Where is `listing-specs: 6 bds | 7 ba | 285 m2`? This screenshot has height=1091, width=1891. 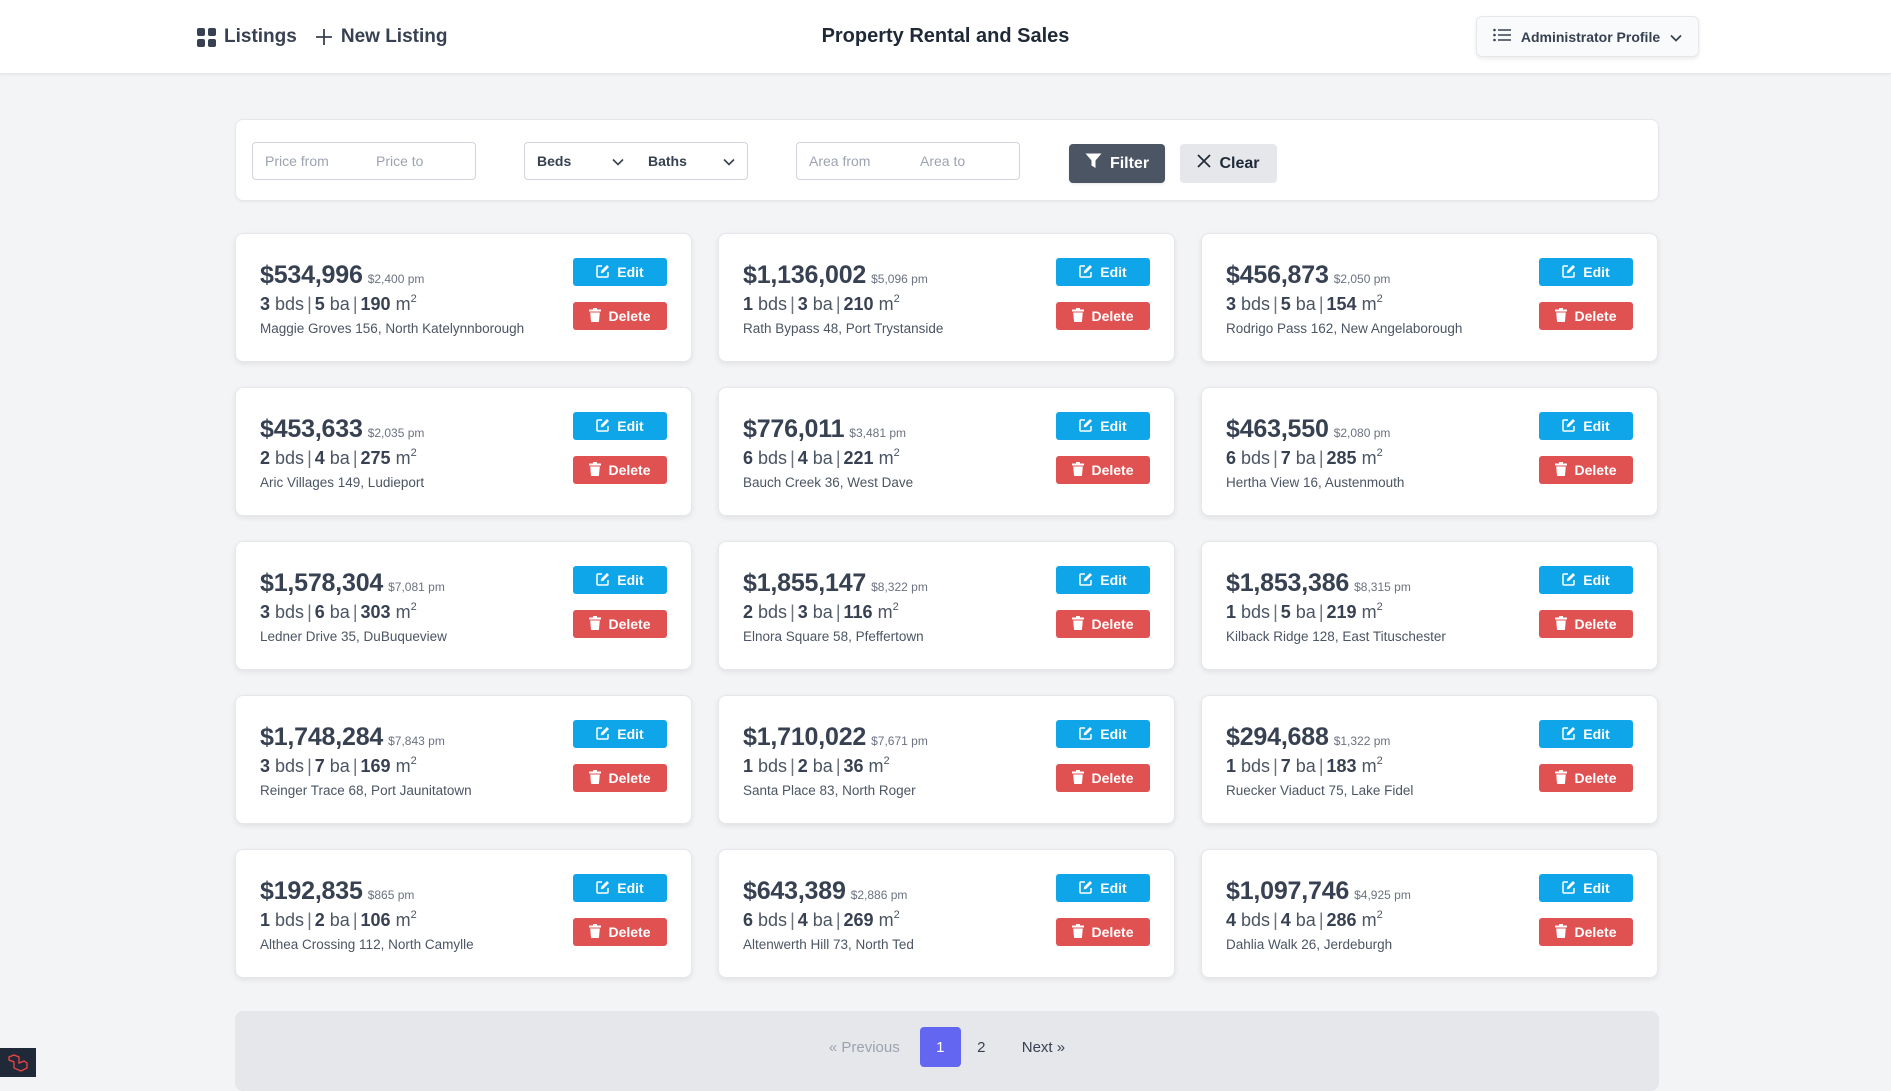
listing-specs: 6 bds | 7 ba | 285 m2 is located at coordinates (1304, 458).